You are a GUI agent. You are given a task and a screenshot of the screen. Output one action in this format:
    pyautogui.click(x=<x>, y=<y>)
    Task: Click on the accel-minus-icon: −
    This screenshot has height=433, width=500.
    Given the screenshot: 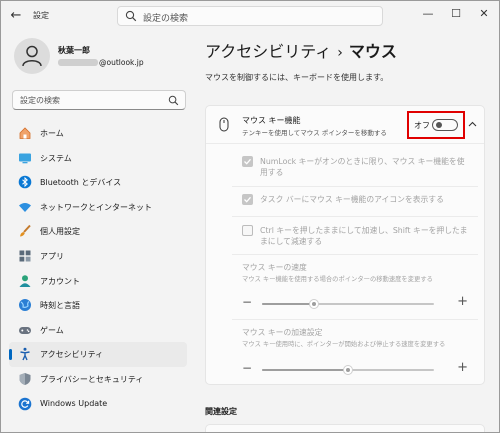 What is the action you would take?
    pyautogui.click(x=247, y=368)
    